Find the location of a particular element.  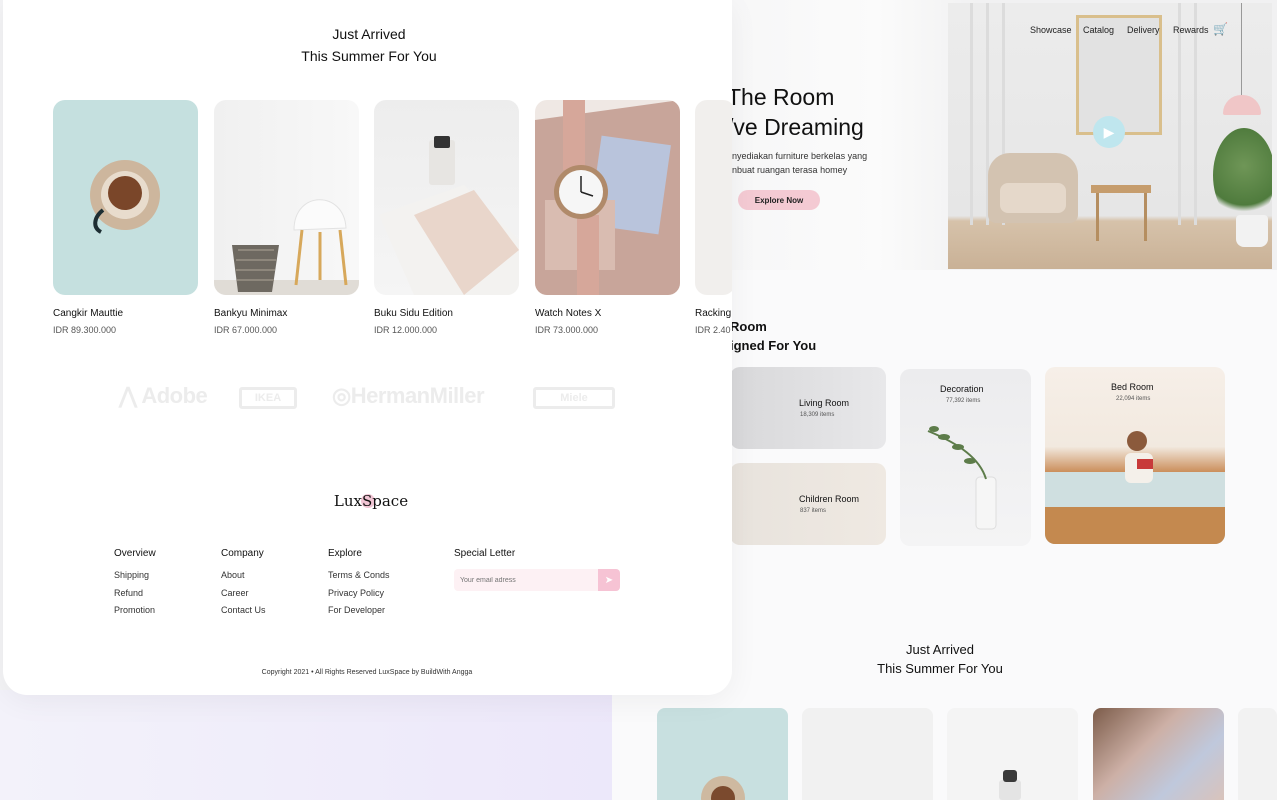

product-name: Watch Notes X is located at coordinates (568, 313).